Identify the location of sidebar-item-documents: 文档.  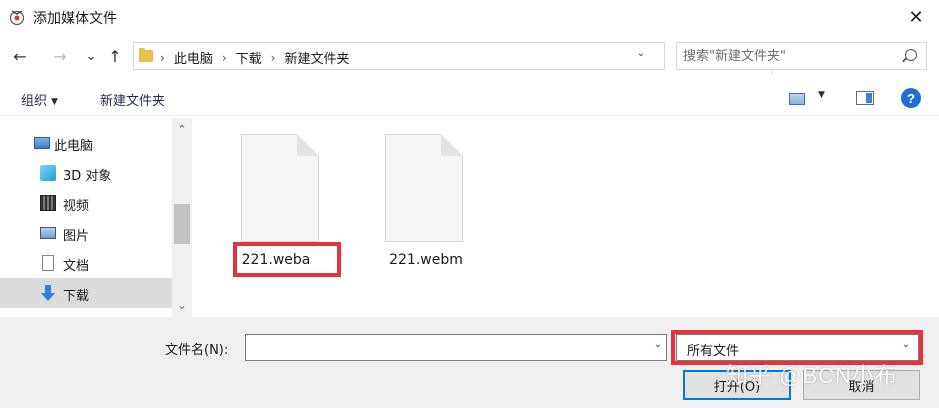
(86, 263).